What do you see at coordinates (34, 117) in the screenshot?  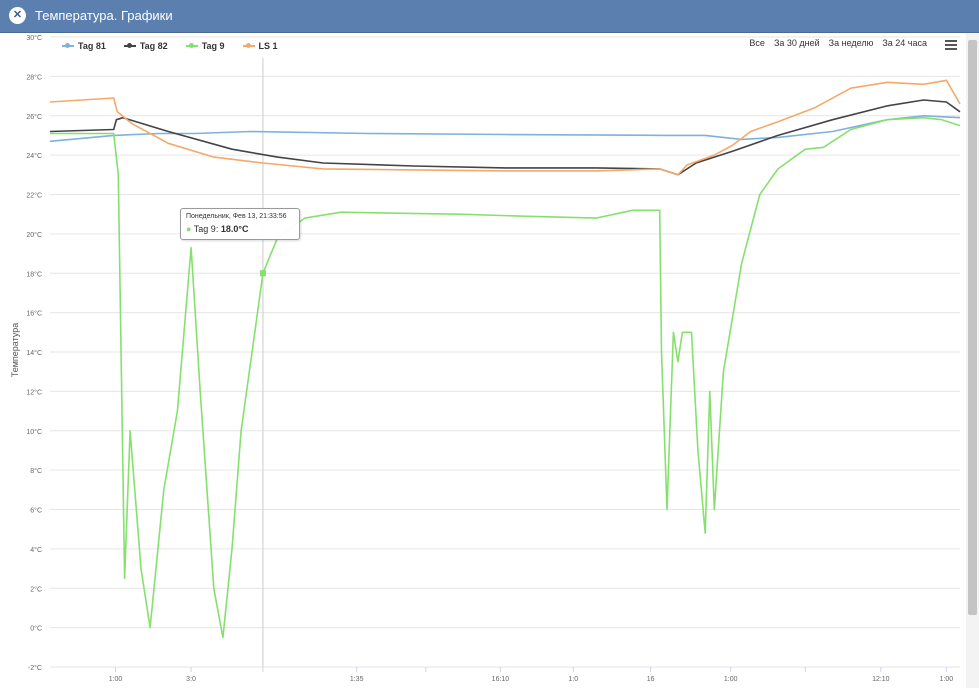 I see `y-tick-label: 26°C` at bounding box center [34, 117].